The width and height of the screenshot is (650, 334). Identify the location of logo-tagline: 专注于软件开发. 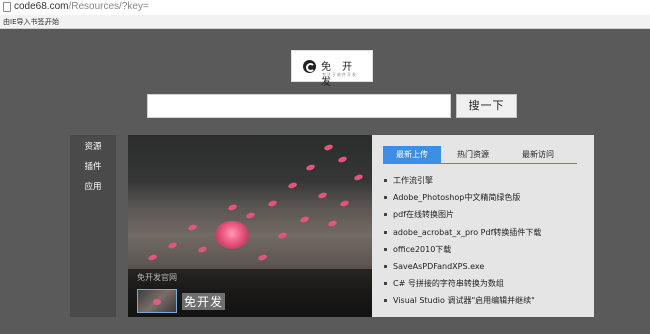
(339, 74).